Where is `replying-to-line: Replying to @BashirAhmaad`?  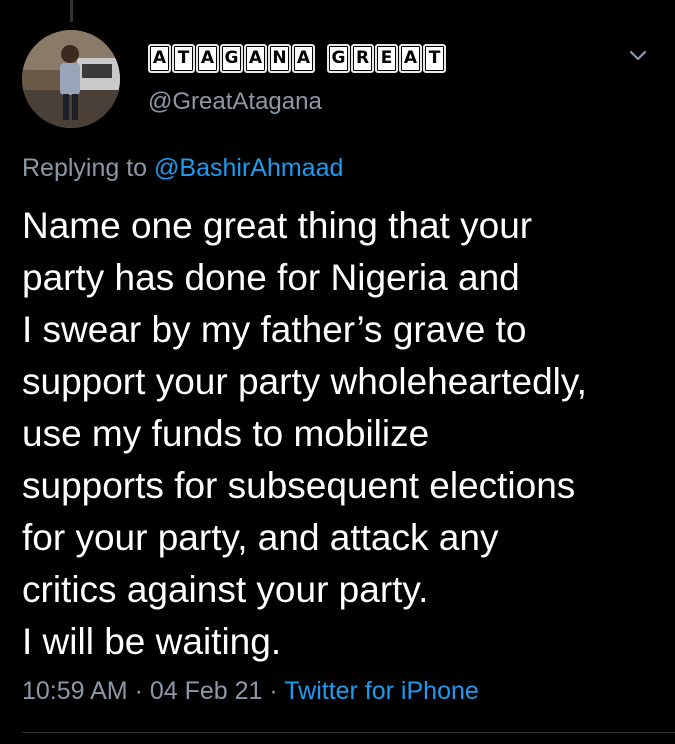 replying-to-line: Replying to @BashirAhmaad is located at coordinates (182, 168).